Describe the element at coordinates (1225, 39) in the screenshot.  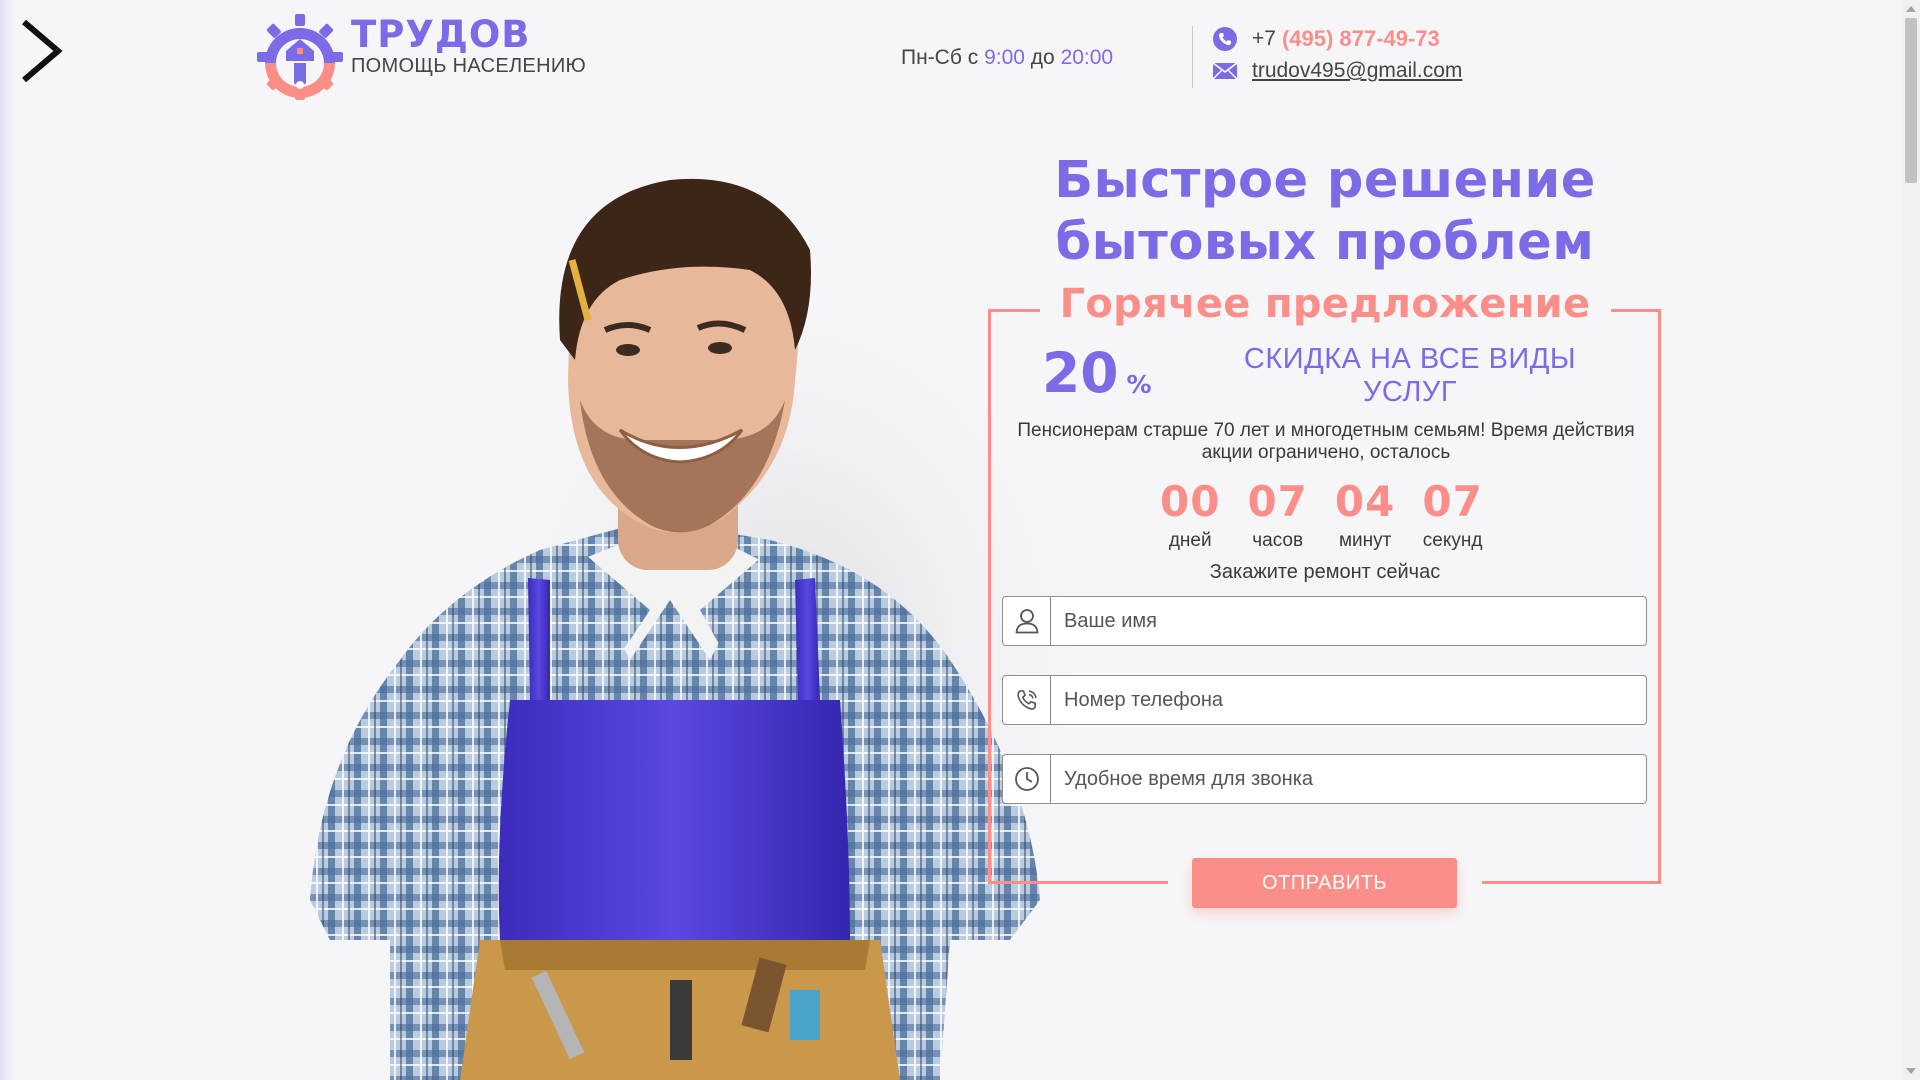
I see `phone-icon` at that location.